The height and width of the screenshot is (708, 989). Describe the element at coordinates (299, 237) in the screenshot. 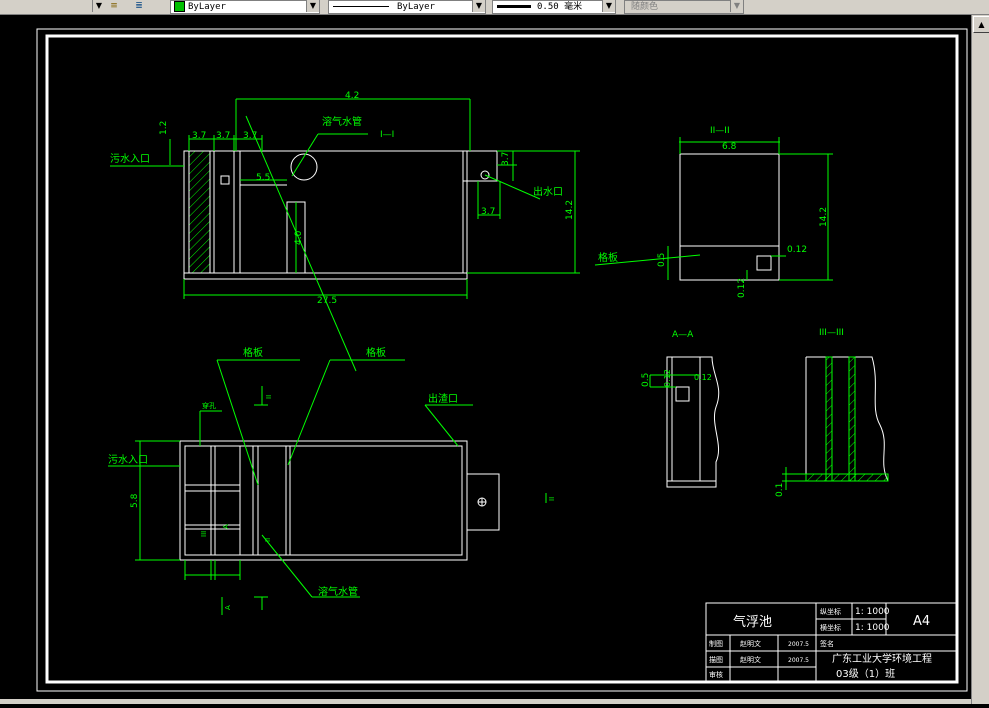

I see `dim-baffle-height: 4.0` at that location.